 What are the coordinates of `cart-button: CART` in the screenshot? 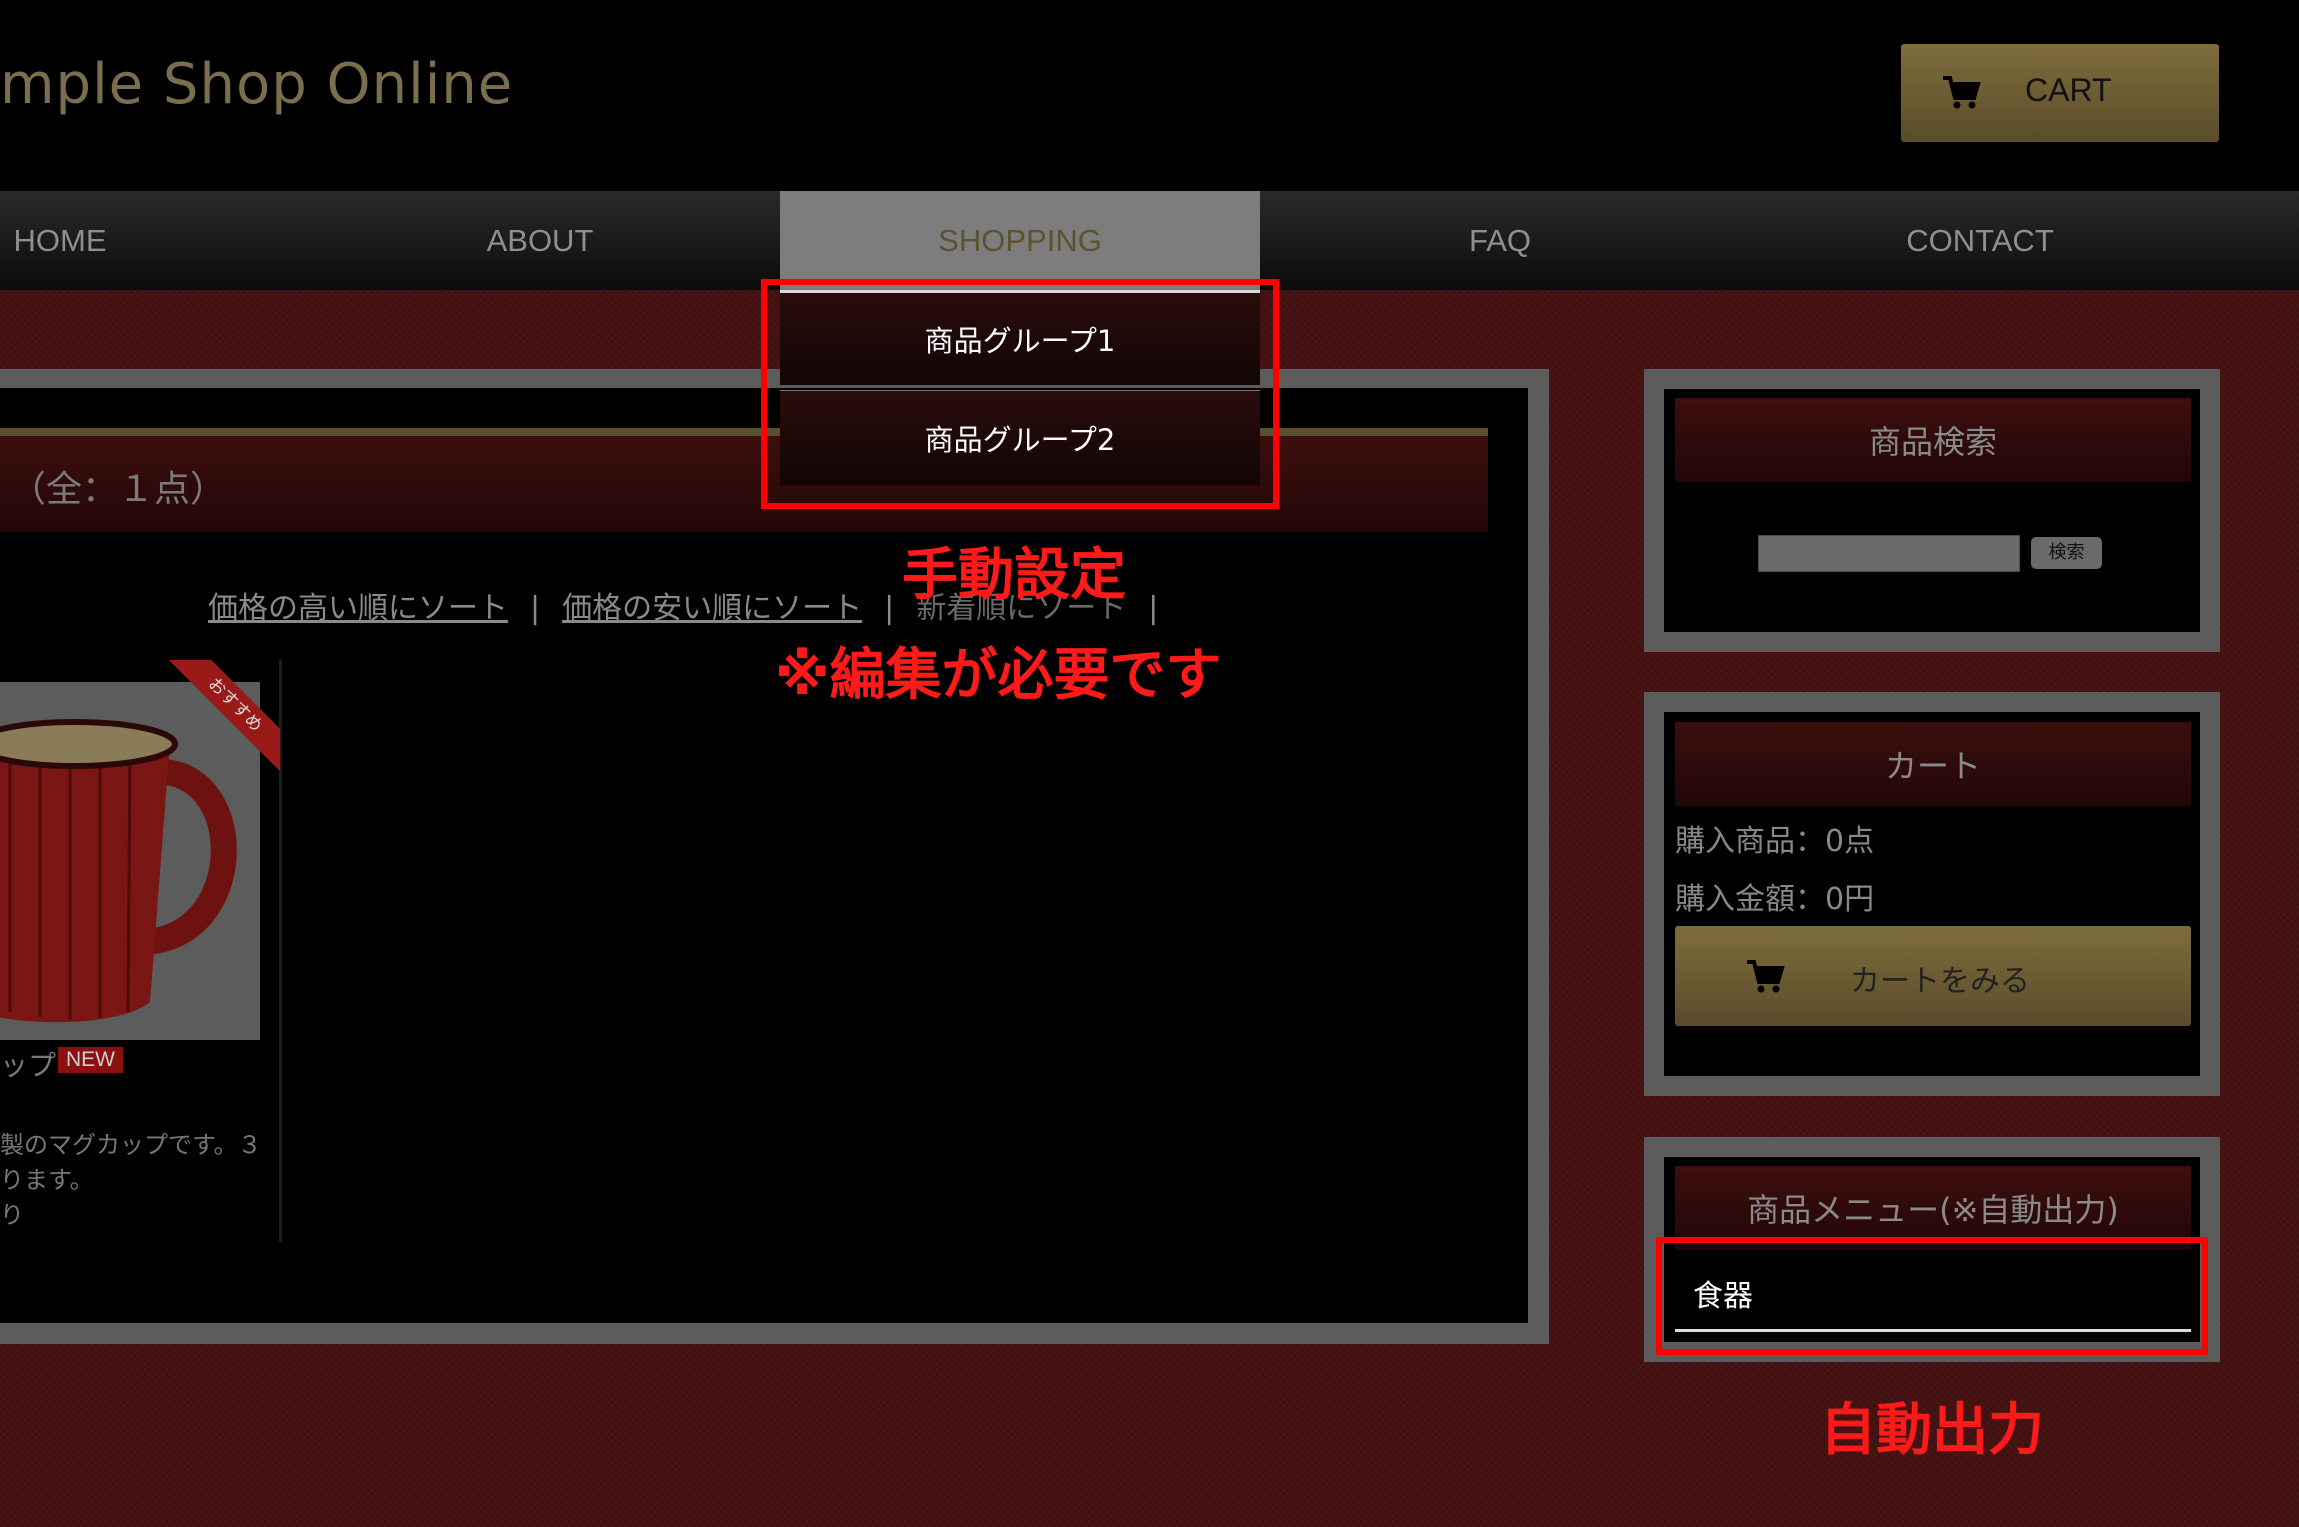 It's located at (2060, 93).